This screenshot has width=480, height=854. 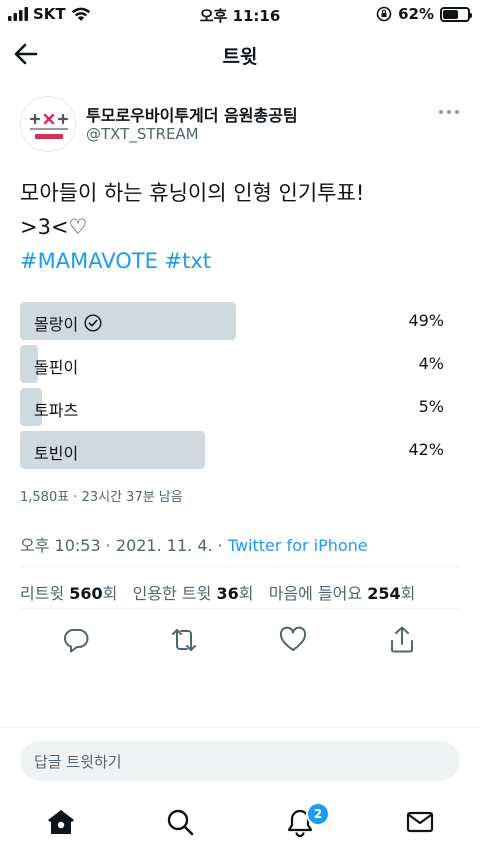 I want to click on poll-option-label: 몰랑이, so click(x=68, y=323).